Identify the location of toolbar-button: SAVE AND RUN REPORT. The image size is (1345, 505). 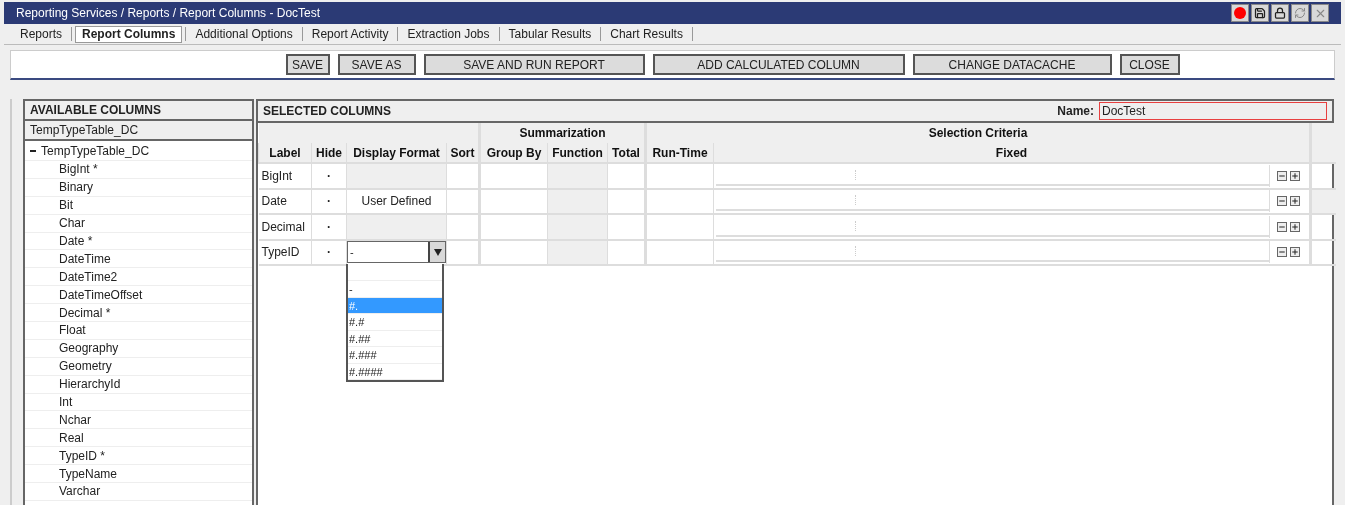
(534, 64).